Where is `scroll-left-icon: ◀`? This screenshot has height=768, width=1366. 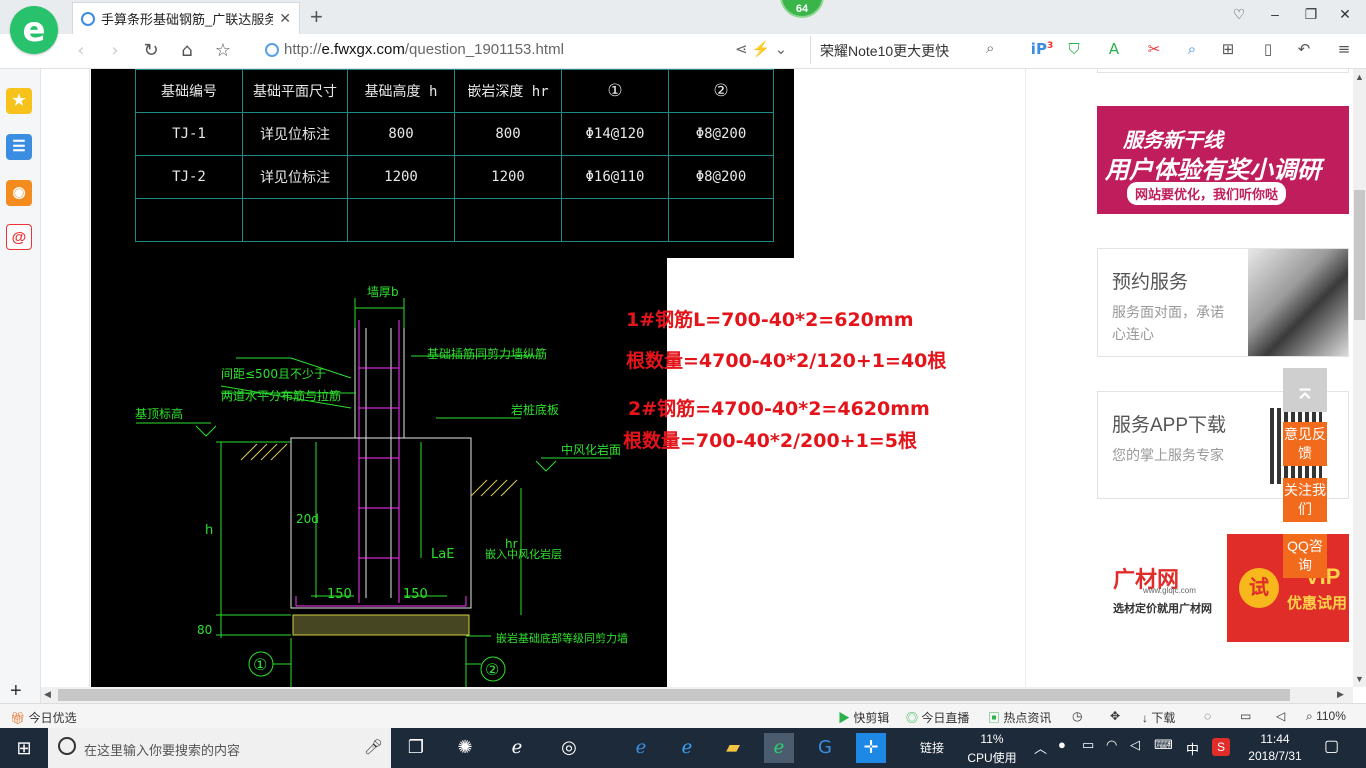 scroll-left-icon: ◀ is located at coordinates (47, 694).